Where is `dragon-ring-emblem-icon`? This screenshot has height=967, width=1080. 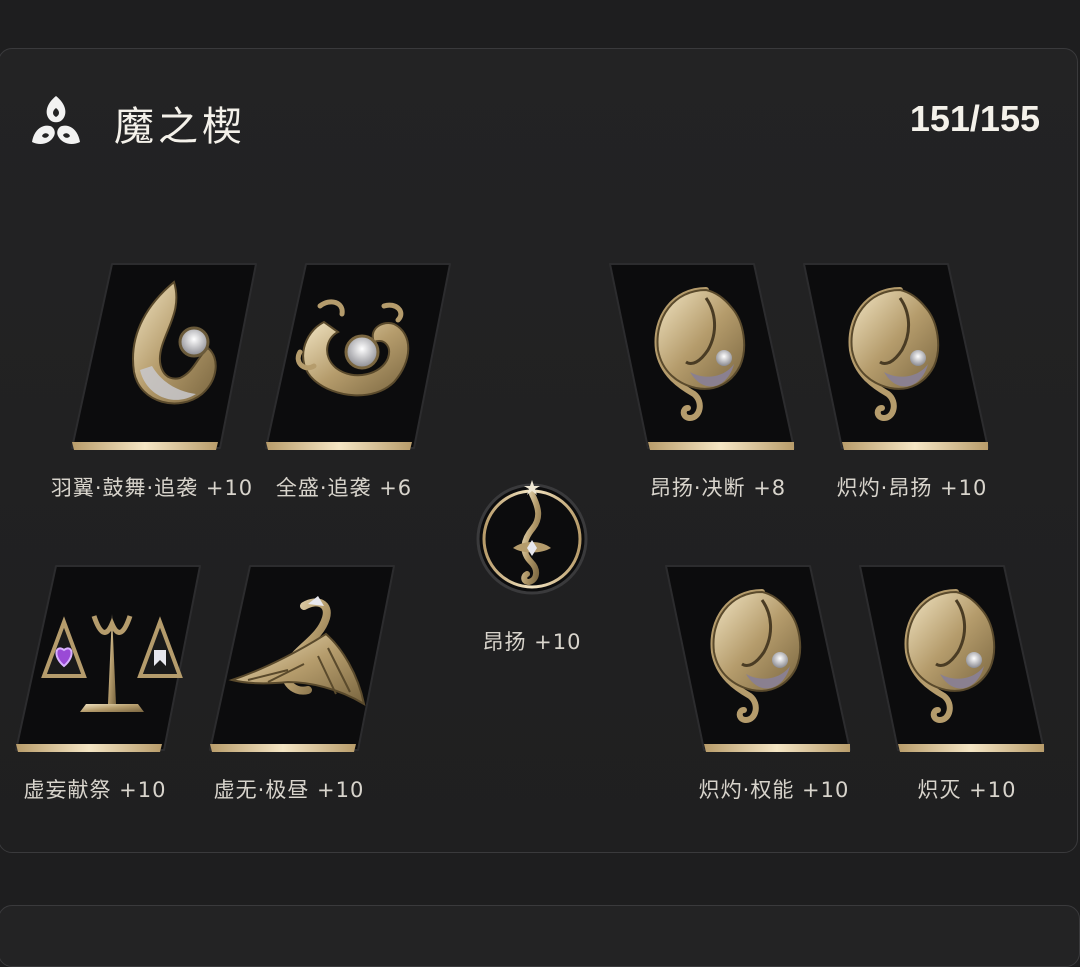 dragon-ring-emblem-icon is located at coordinates (352, 348).